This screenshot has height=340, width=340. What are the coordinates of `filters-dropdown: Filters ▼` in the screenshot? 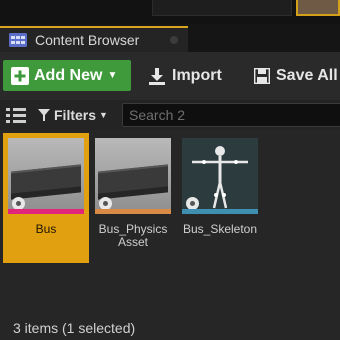 It's located at (73, 115).